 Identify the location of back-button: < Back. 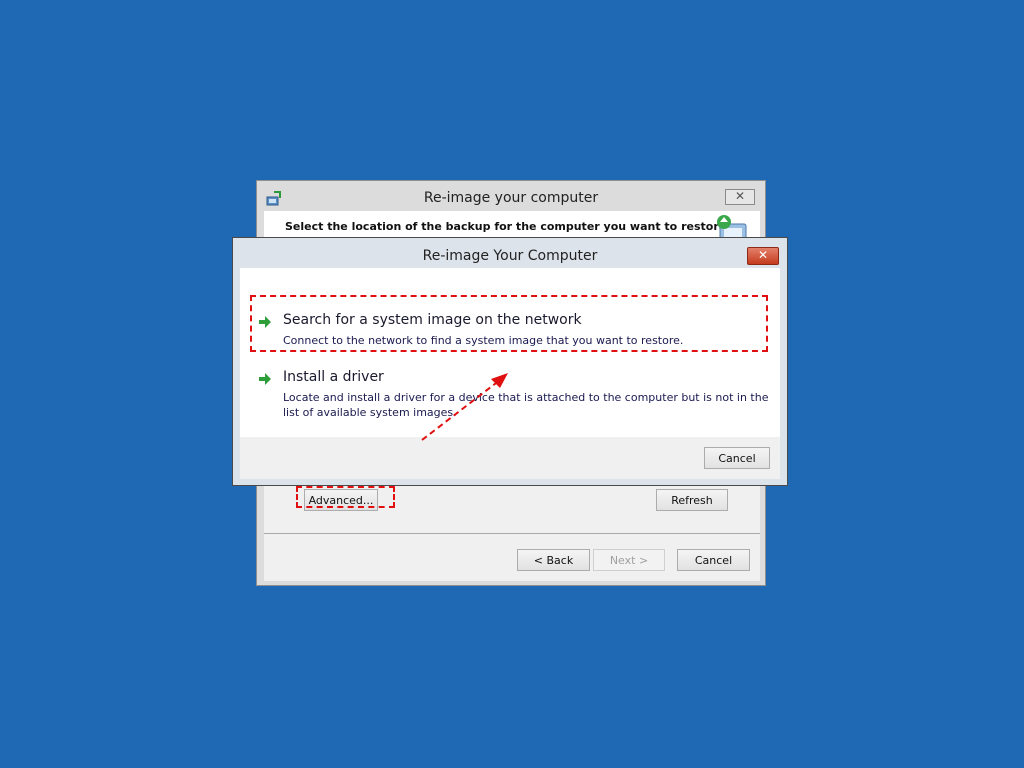
(553, 560).